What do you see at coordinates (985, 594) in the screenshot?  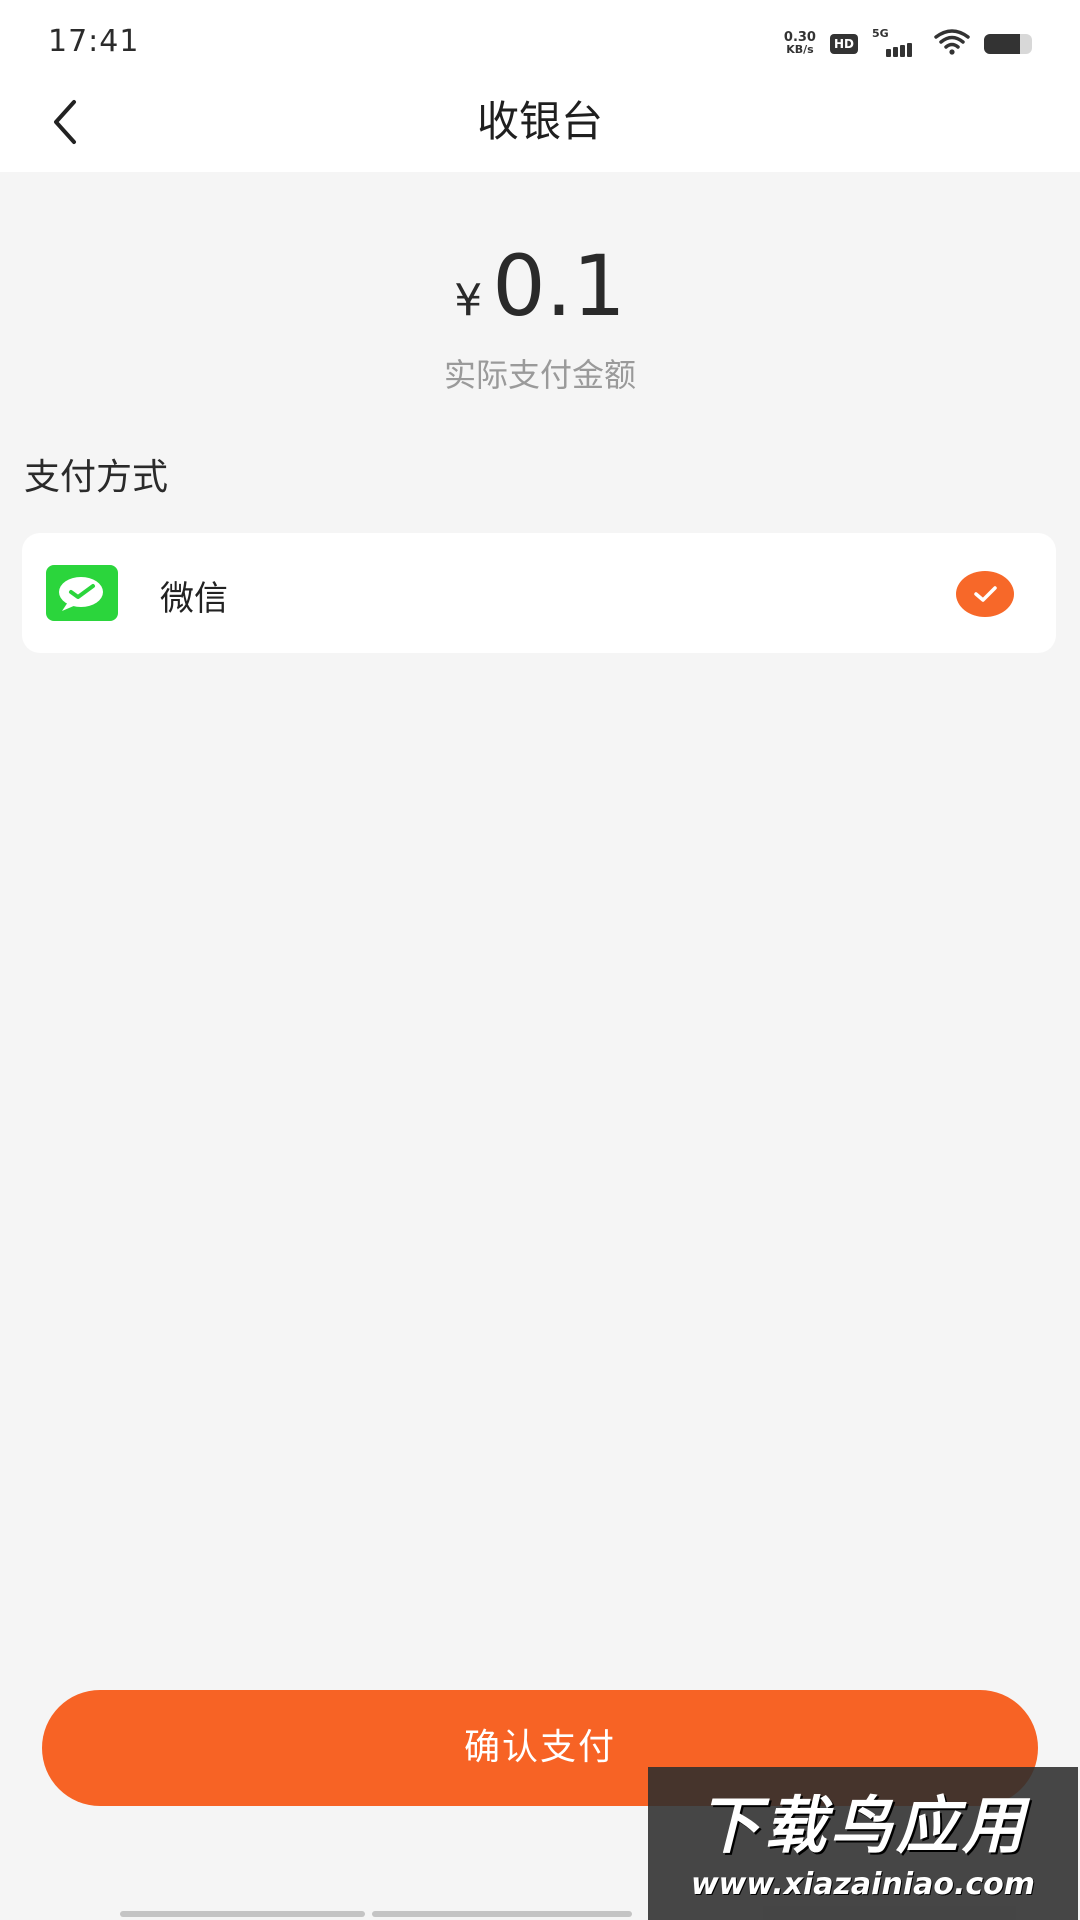 I see `check-icon` at bounding box center [985, 594].